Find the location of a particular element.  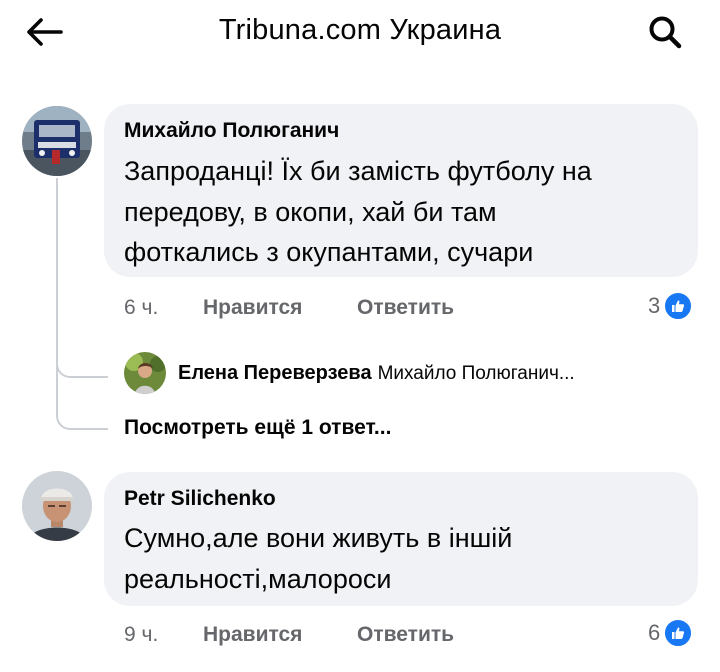

reaction-count: 6 is located at coordinates (671, 633).